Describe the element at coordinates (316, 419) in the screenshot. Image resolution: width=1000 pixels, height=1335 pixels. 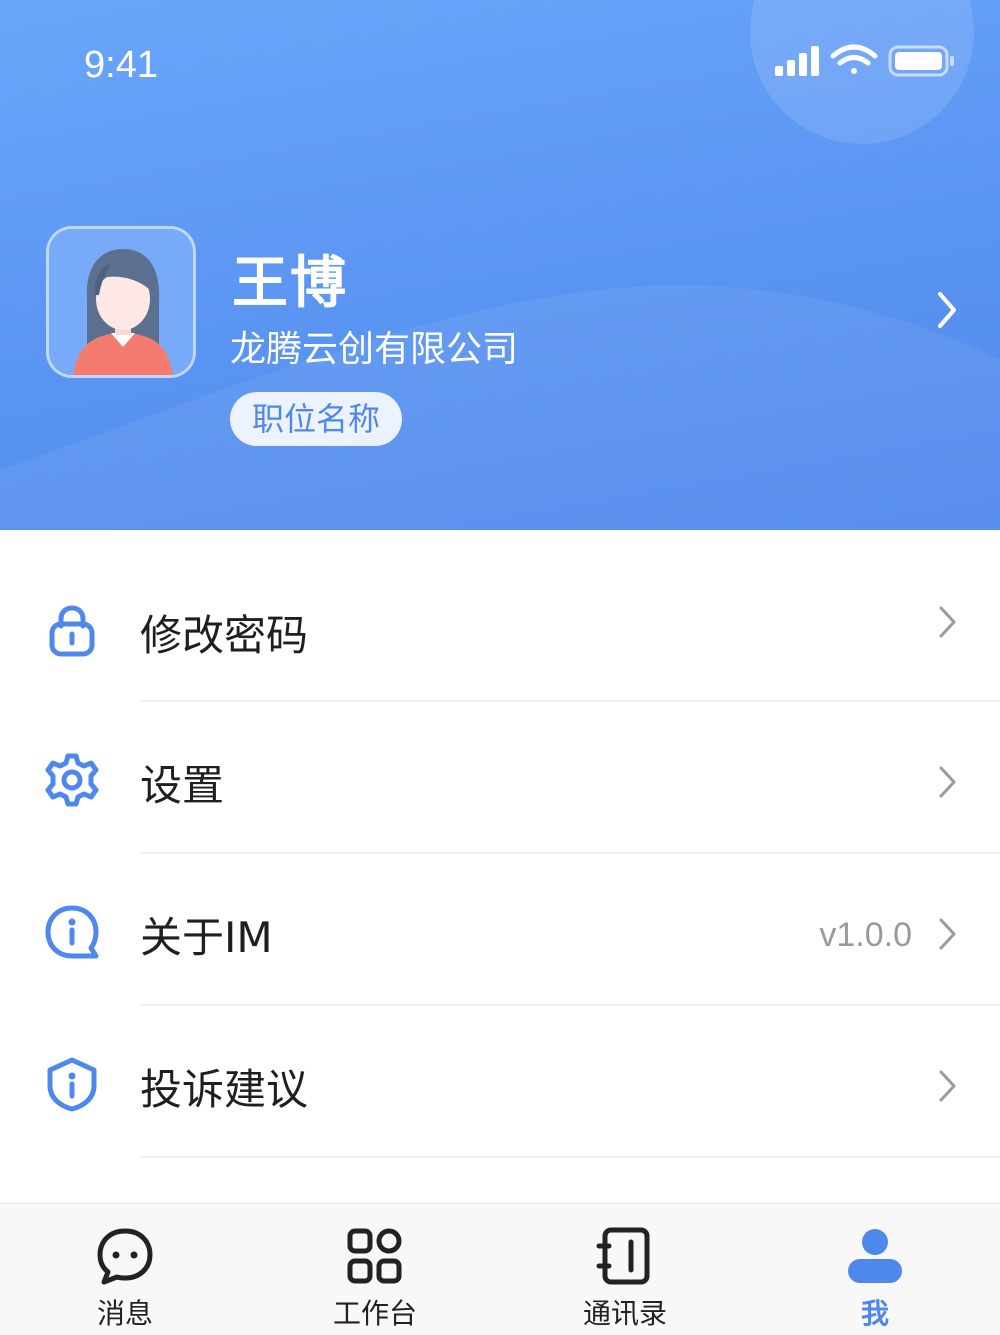
I see `position-tag: 职位名称` at that location.